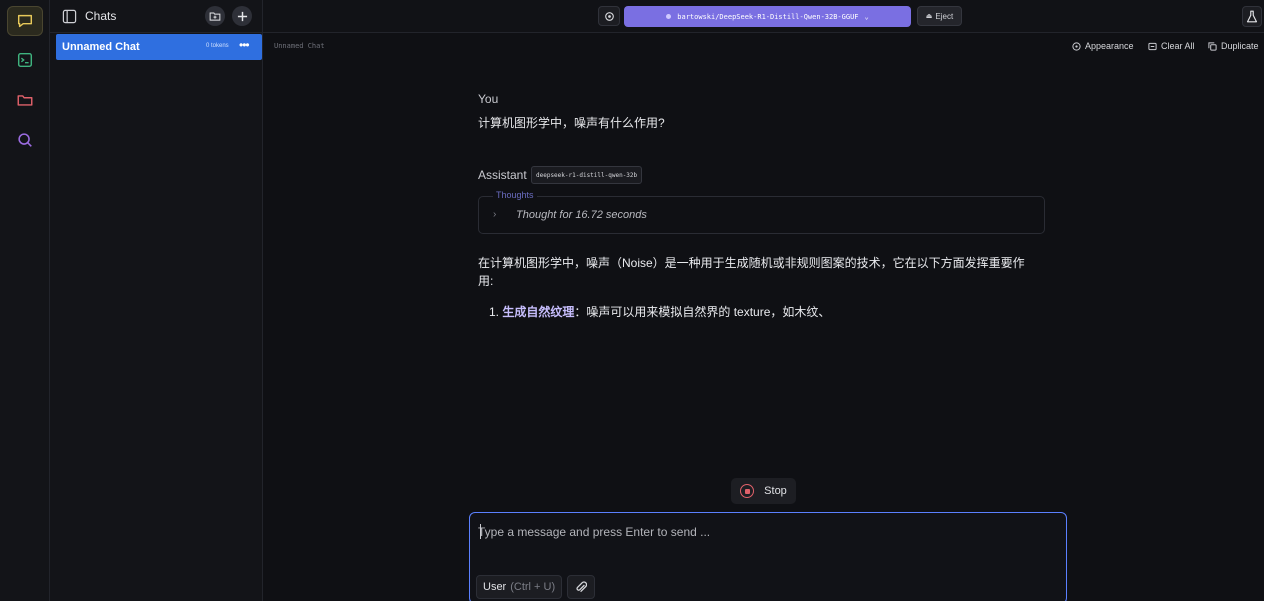 Image resolution: width=1264 pixels, height=601 pixels. I want to click on chat-title-label: Unnamed Chat, so click(299, 46).